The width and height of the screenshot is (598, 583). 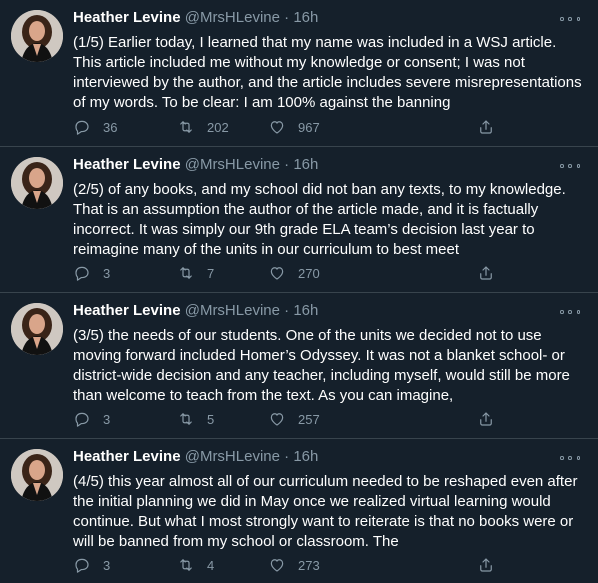 I want to click on retweet-count: 202, so click(x=218, y=127).